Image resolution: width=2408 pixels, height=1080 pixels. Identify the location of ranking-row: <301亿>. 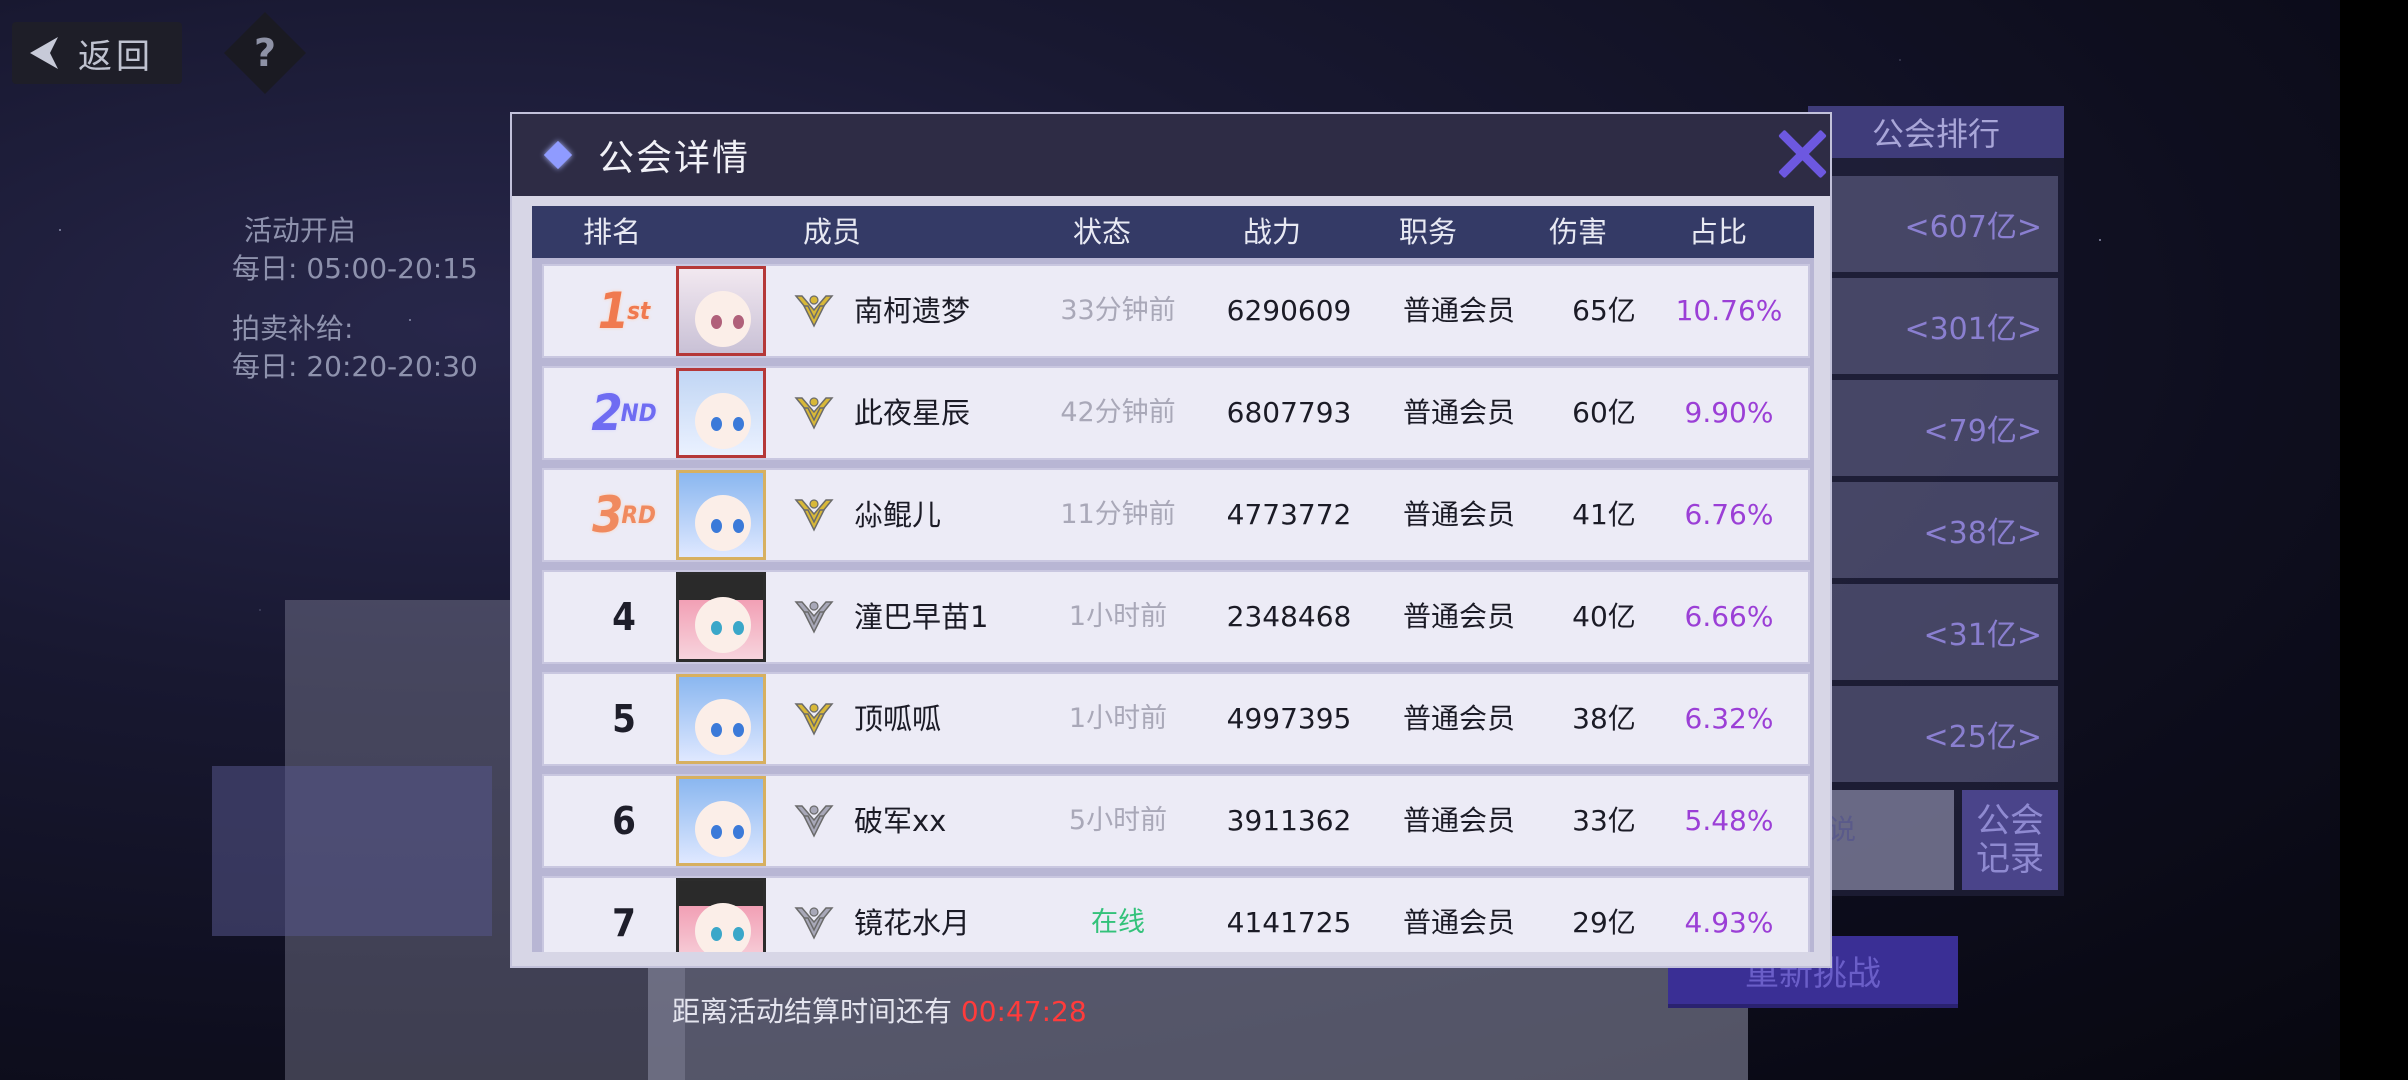
(1938, 326).